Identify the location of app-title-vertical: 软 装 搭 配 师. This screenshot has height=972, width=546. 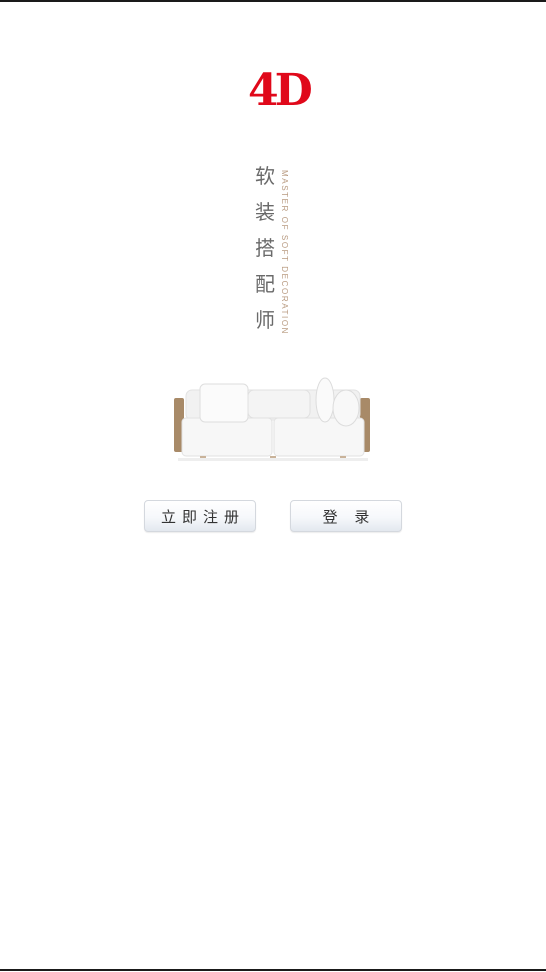
(265, 256).